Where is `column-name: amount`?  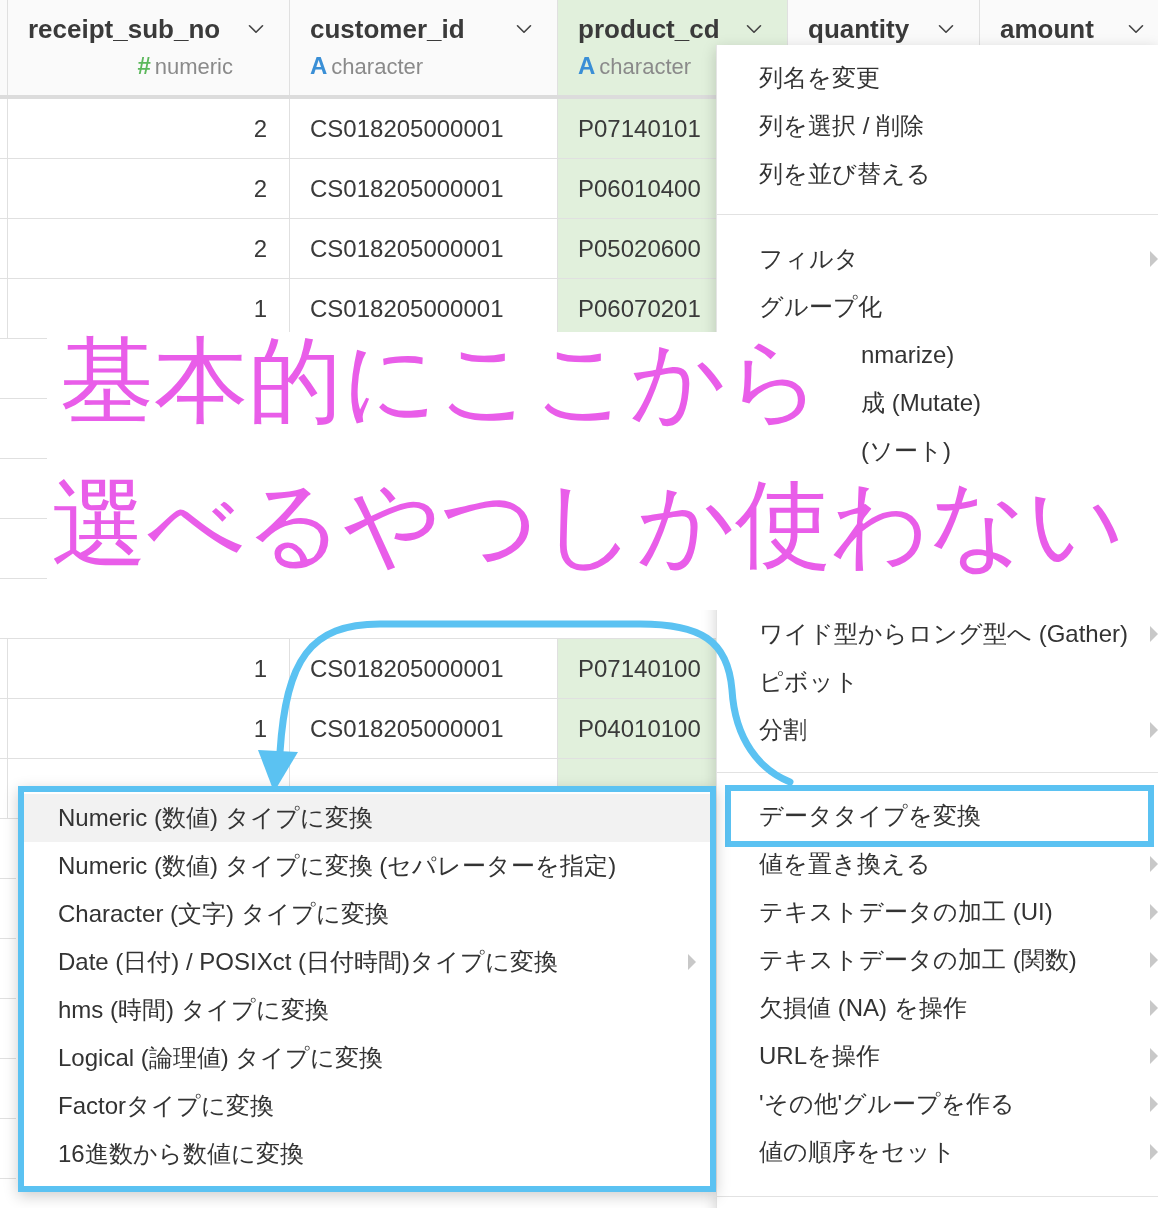 column-name: amount is located at coordinates (1047, 29).